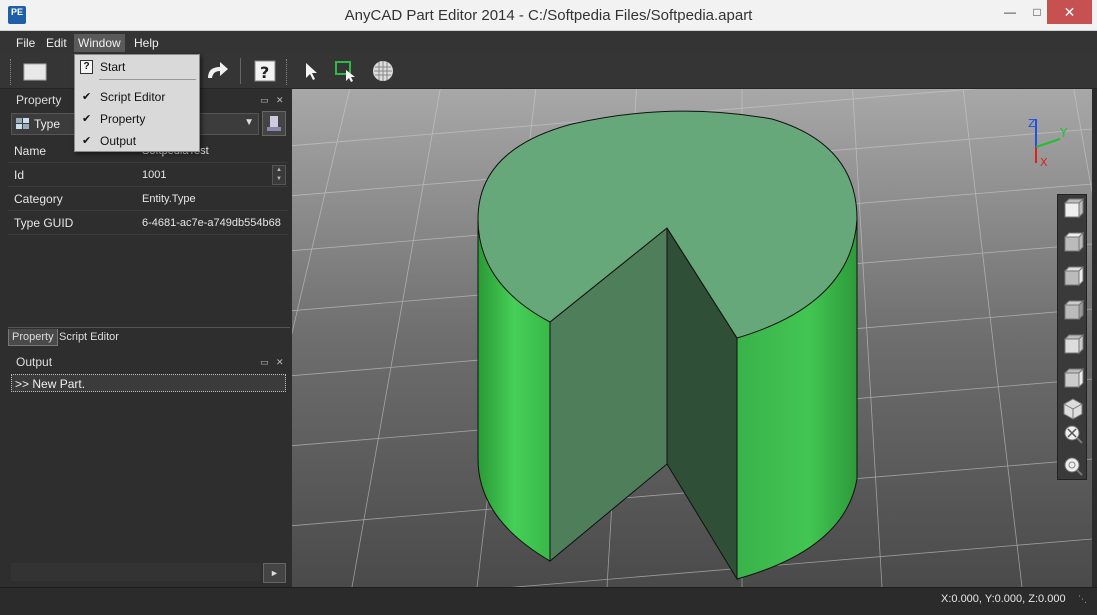 This screenshot has width=1097, height=615. I want to click on tab-property: Property, so click(33, 337).